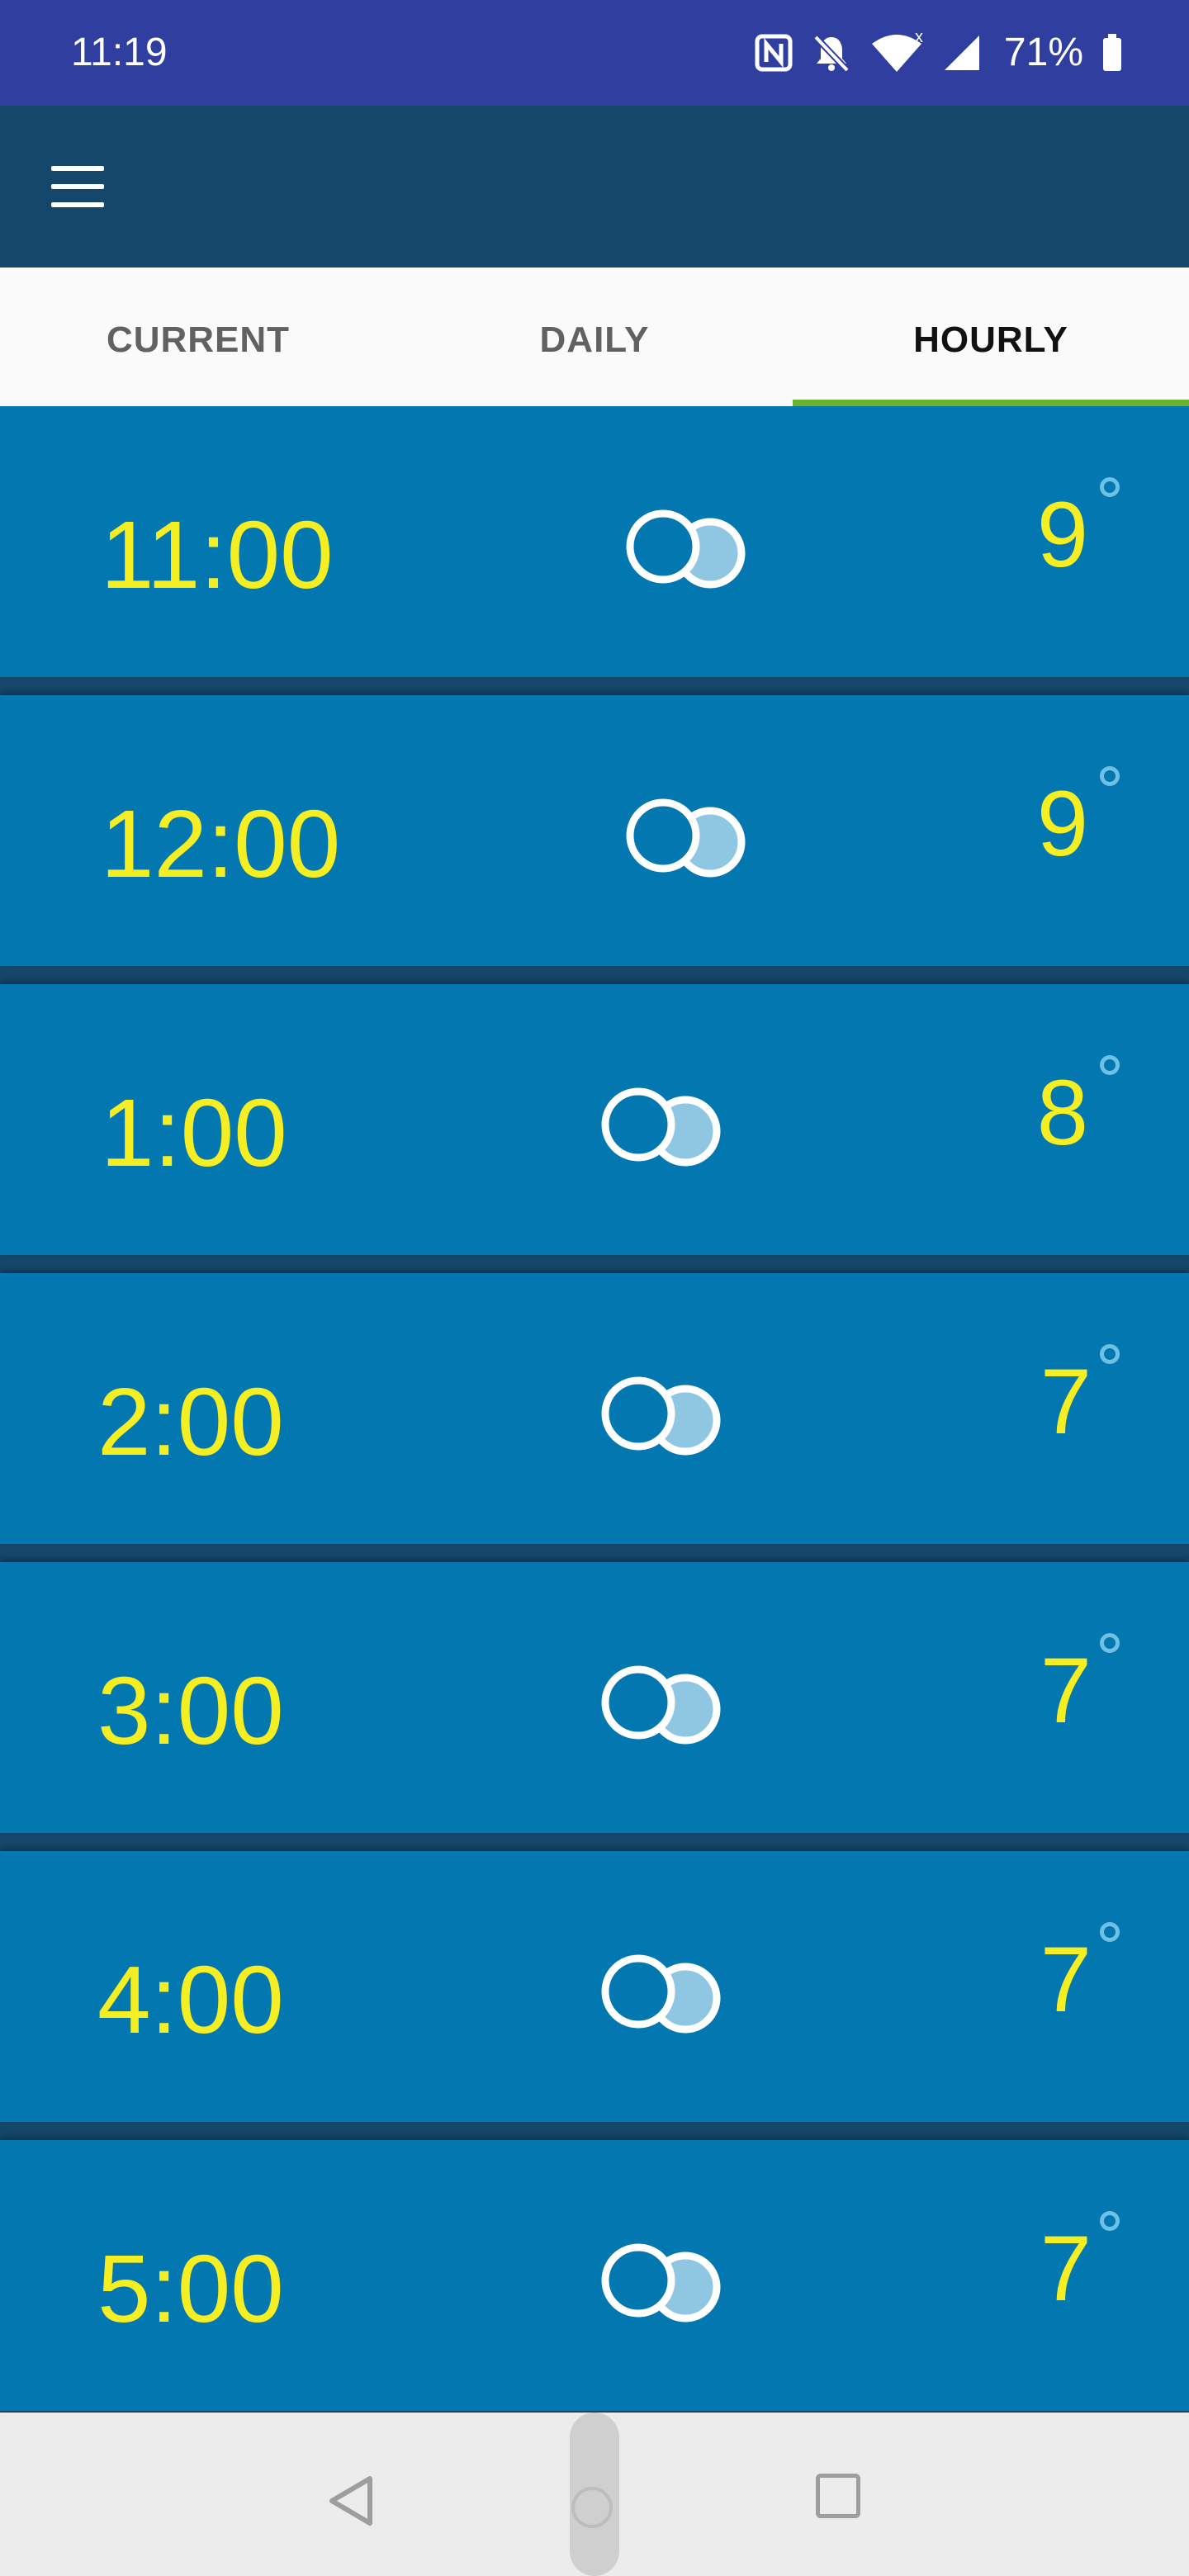 The height and width of the screenshot is (2576, 1189). I want to click on hourly-row: 3:00 7, so click(594, 1697).